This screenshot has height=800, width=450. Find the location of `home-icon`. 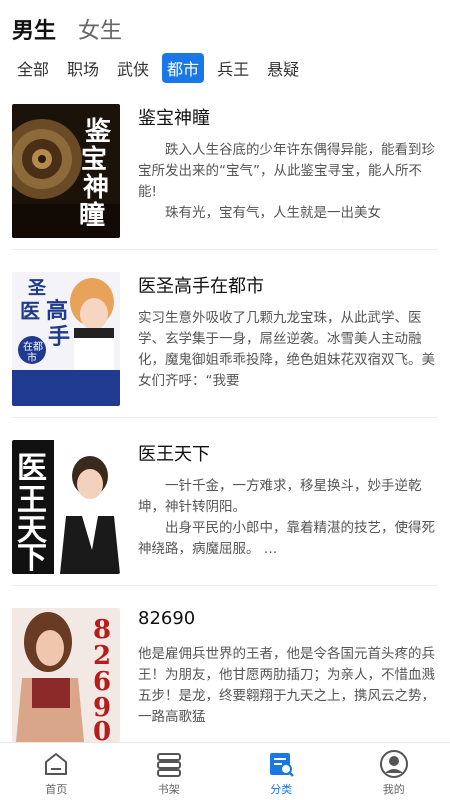

home-icon is located at coordinates (56, 764).